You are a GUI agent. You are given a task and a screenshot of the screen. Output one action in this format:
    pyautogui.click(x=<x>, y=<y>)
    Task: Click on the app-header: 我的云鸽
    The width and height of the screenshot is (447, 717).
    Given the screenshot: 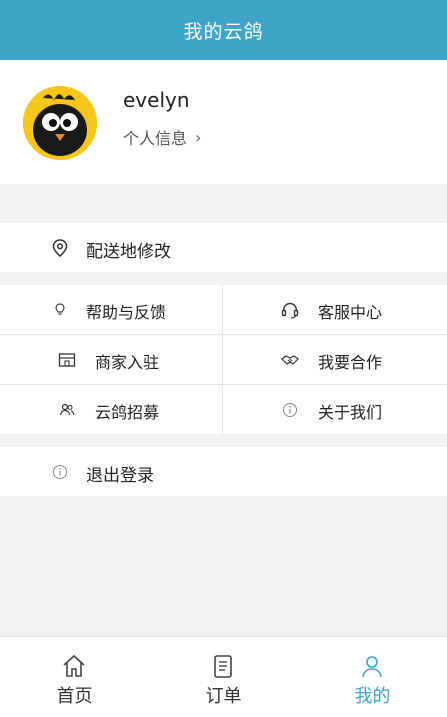 What is the action you would take?
    pyautogui.click(x=223, y=30)
    